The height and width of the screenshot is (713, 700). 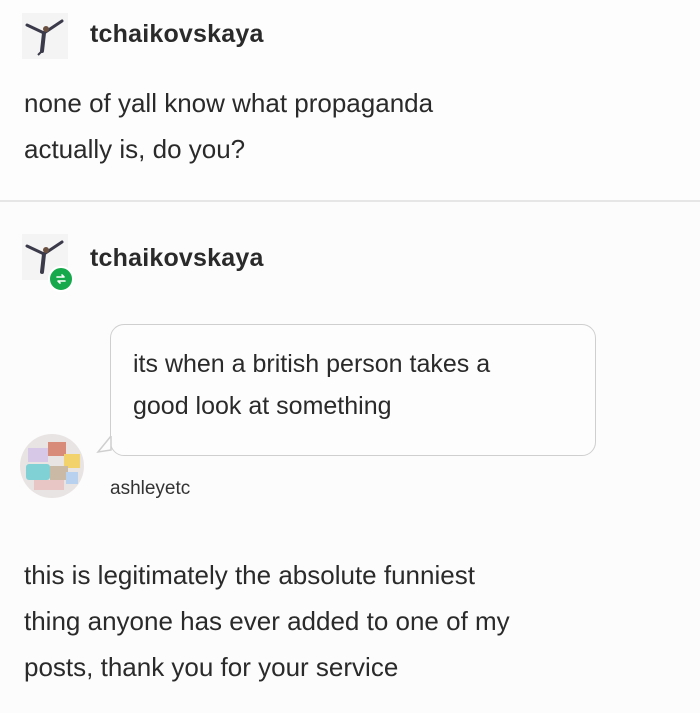 What do you see at coordinates (104, 445) in the screenshot?
I see `bubble-tail` at bounding box center [104, 445].